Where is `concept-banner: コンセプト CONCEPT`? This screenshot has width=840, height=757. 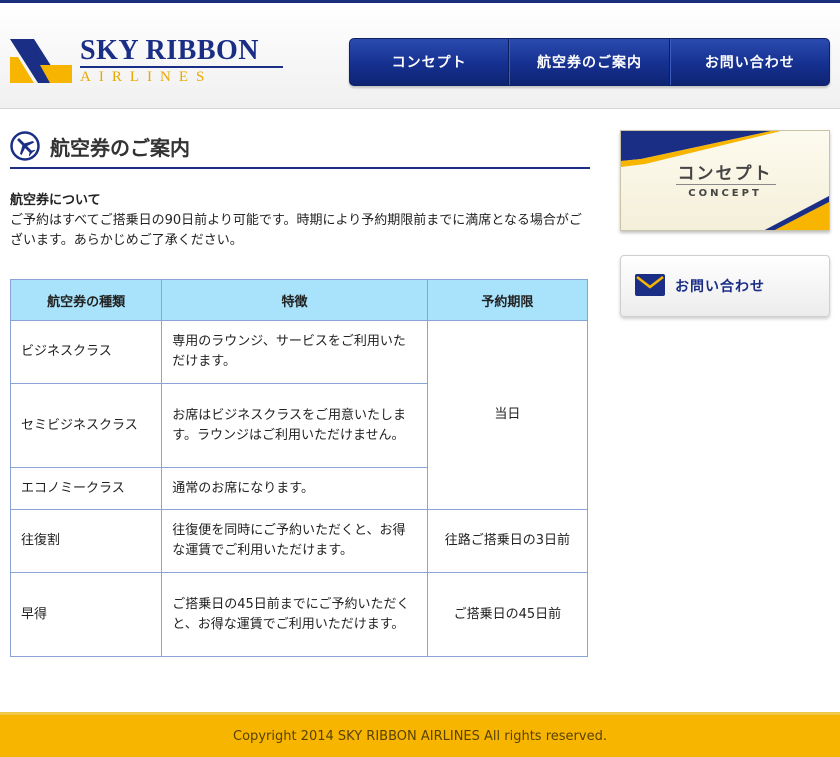 concept-banner: コンセプト CONCEPT is located at coordinates (725, 180).